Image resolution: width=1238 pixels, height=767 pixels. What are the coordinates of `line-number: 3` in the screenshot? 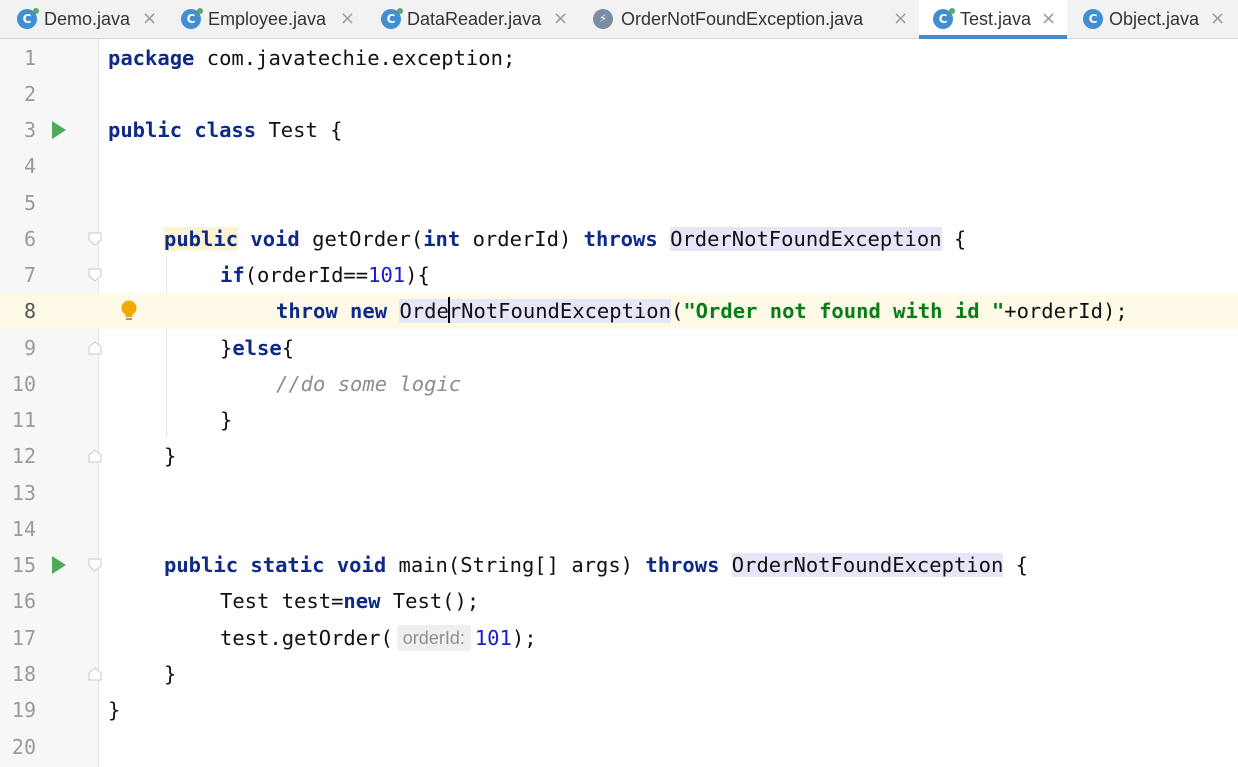 It's located at (29, 130).